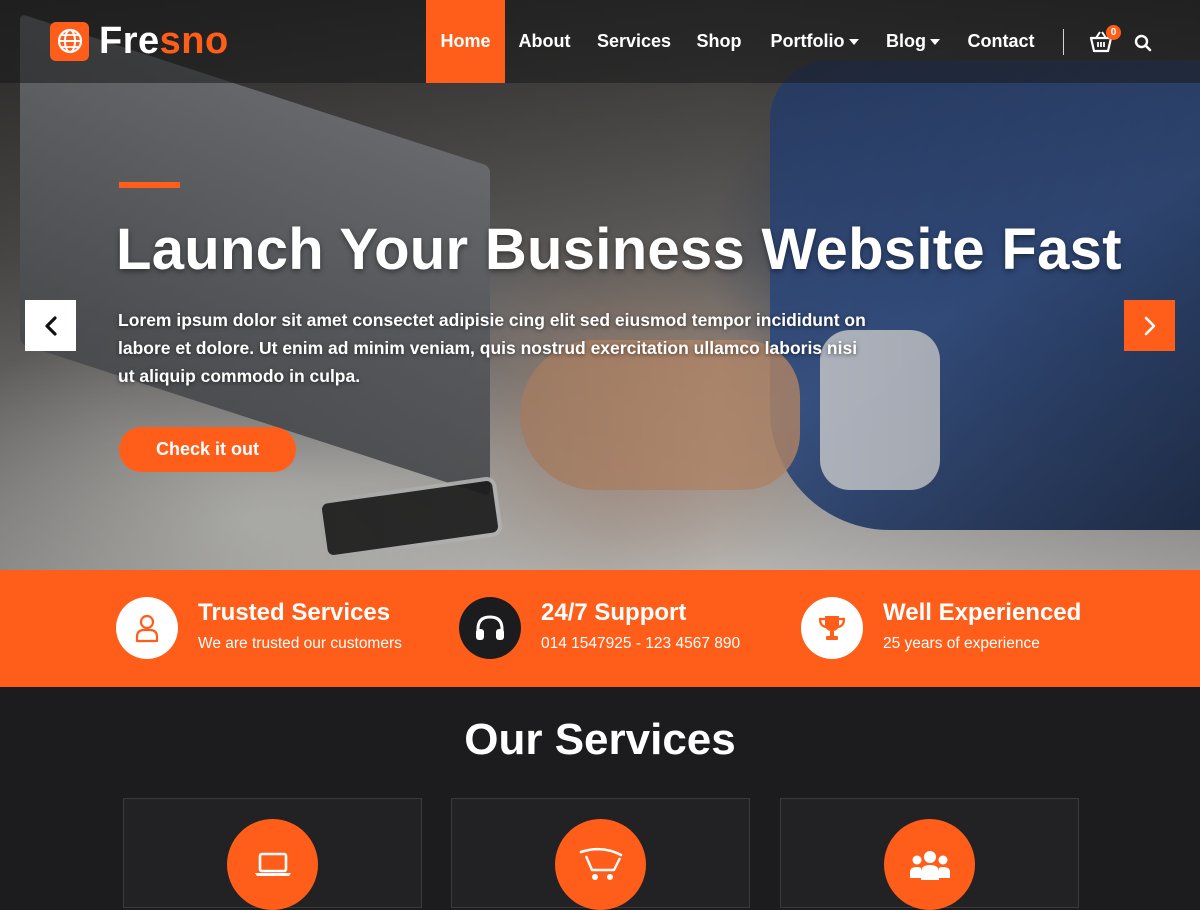 Image resolution: width=1200 pixels, height=910 pixels. I want to click on feature-title: Trusted Services, so click(294, 612).